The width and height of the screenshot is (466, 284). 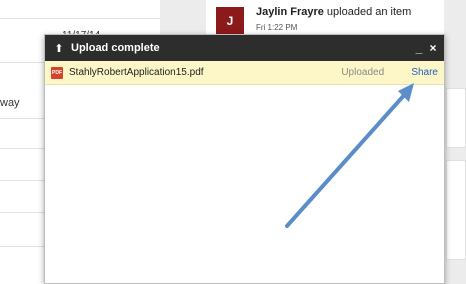 What do you see at coordinates (91, 18) in the screenshot?
I see `background-divider` at bounding box center [91, 18].